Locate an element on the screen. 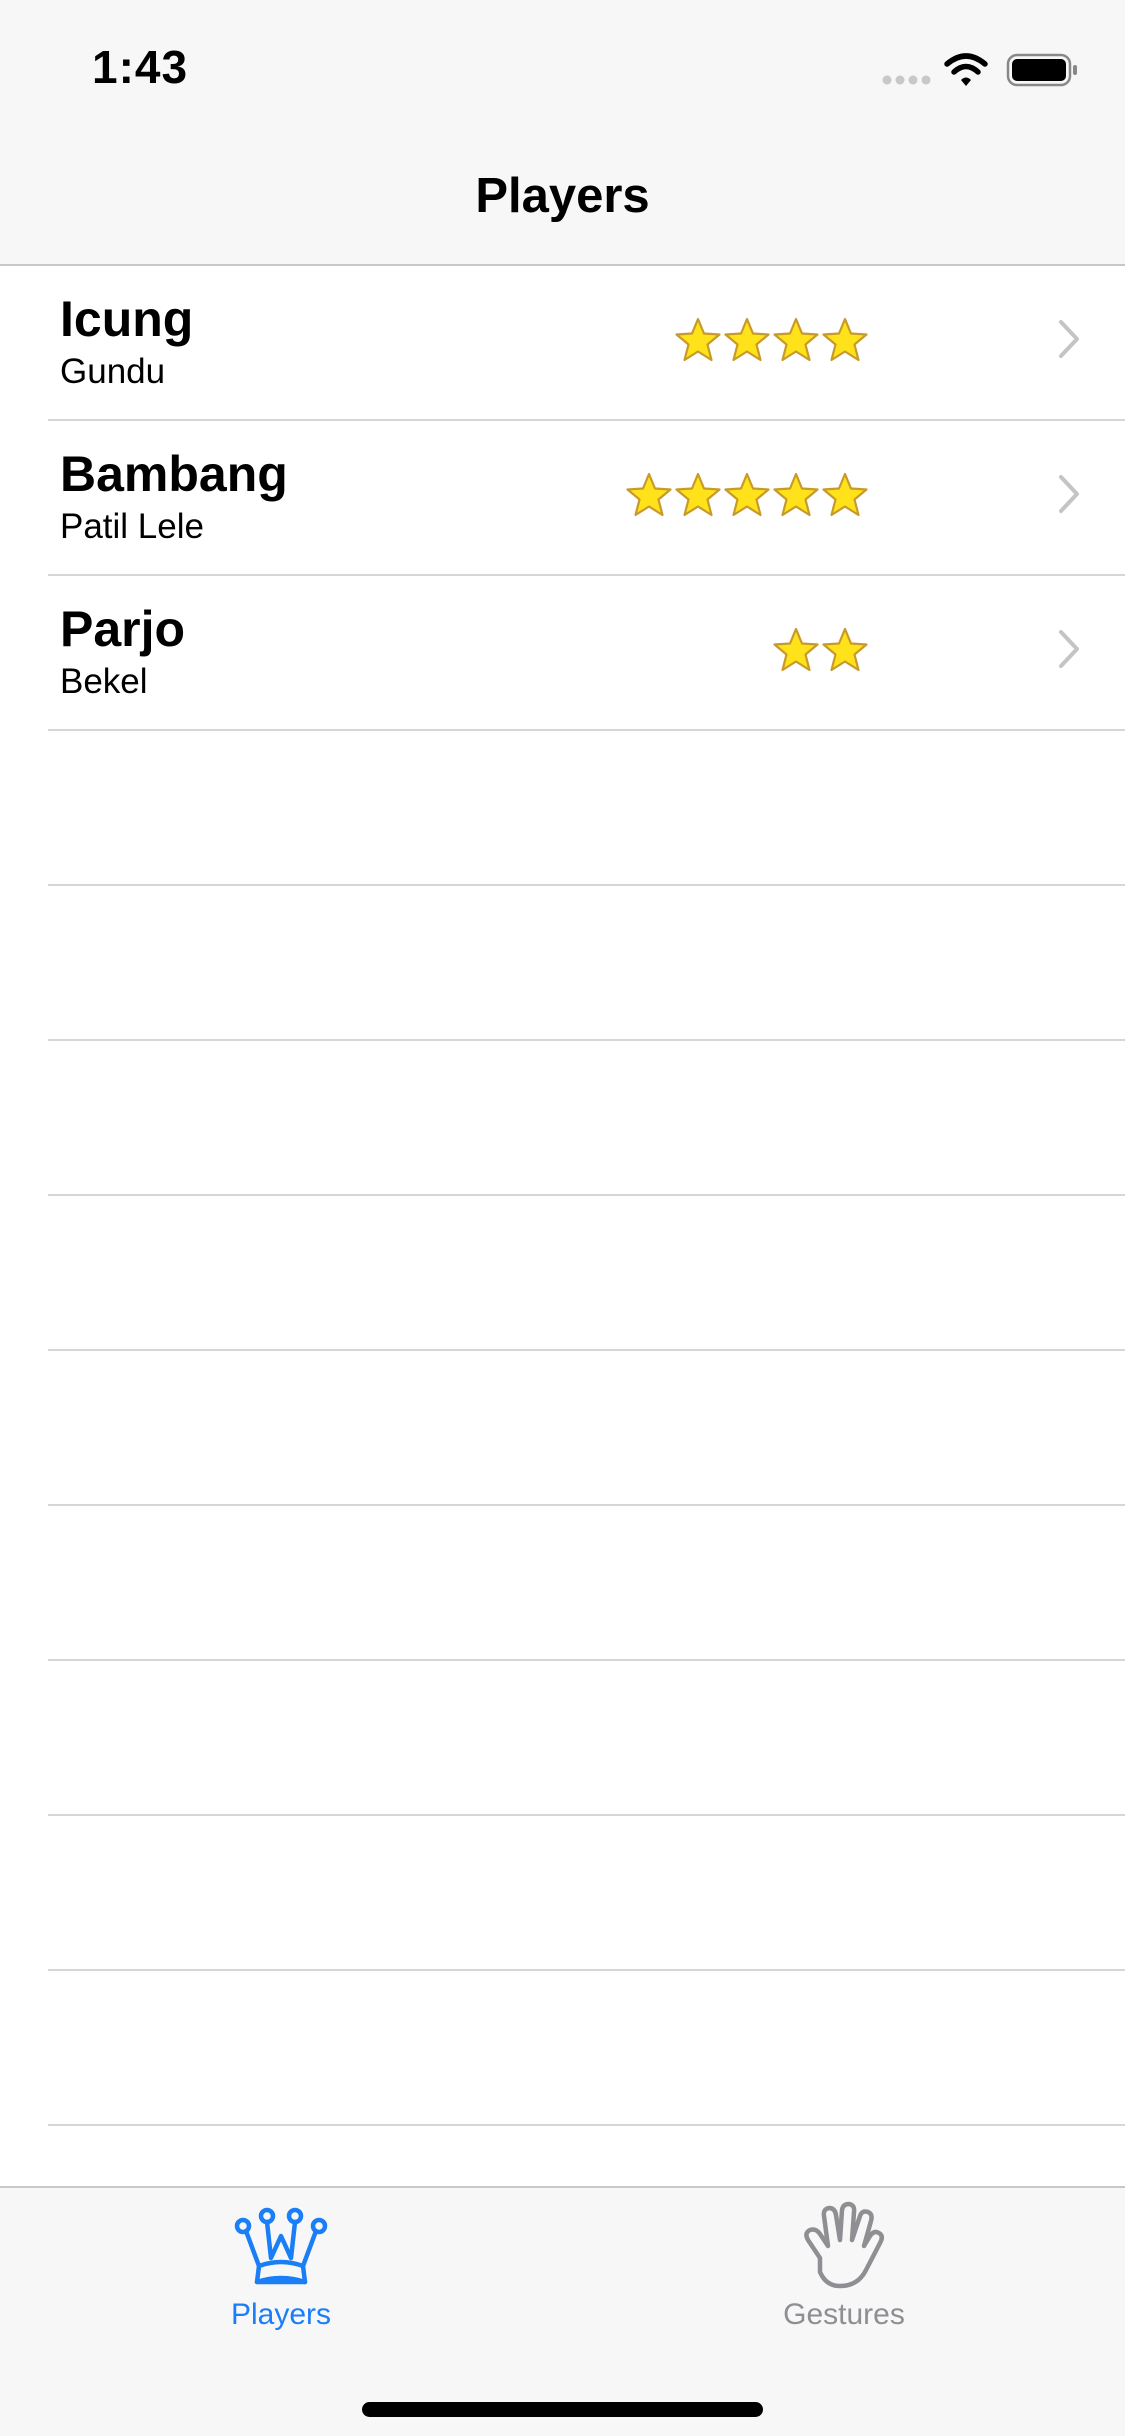 The width and height of the screenshot is (1125, 2436). tab-players: Players is located at coordinates (281, 2270).